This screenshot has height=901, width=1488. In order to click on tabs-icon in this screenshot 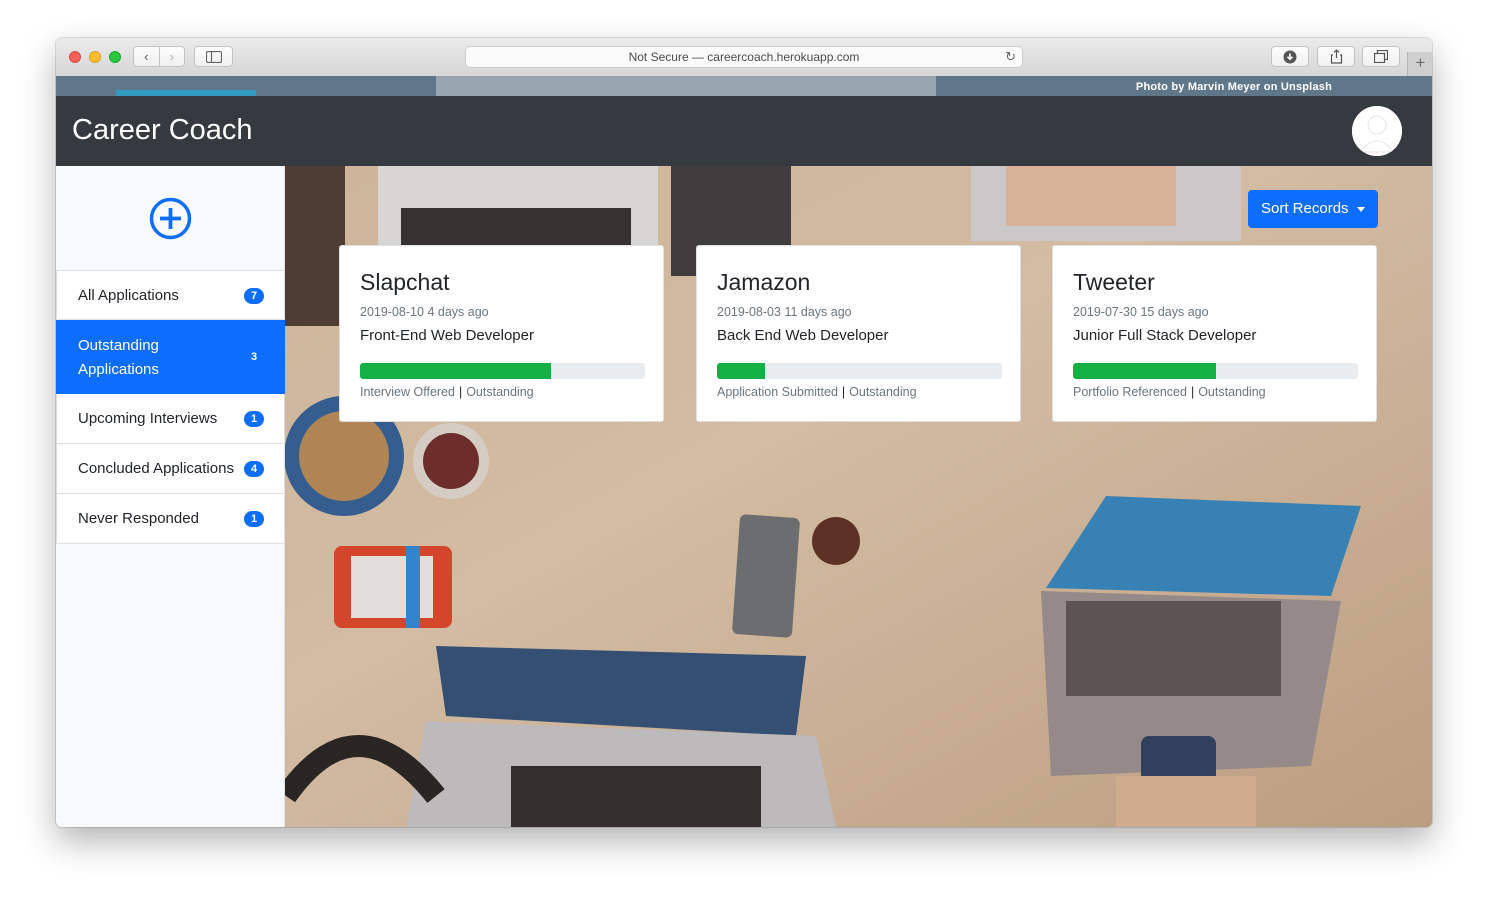, I will do `click(1381, 56)`.